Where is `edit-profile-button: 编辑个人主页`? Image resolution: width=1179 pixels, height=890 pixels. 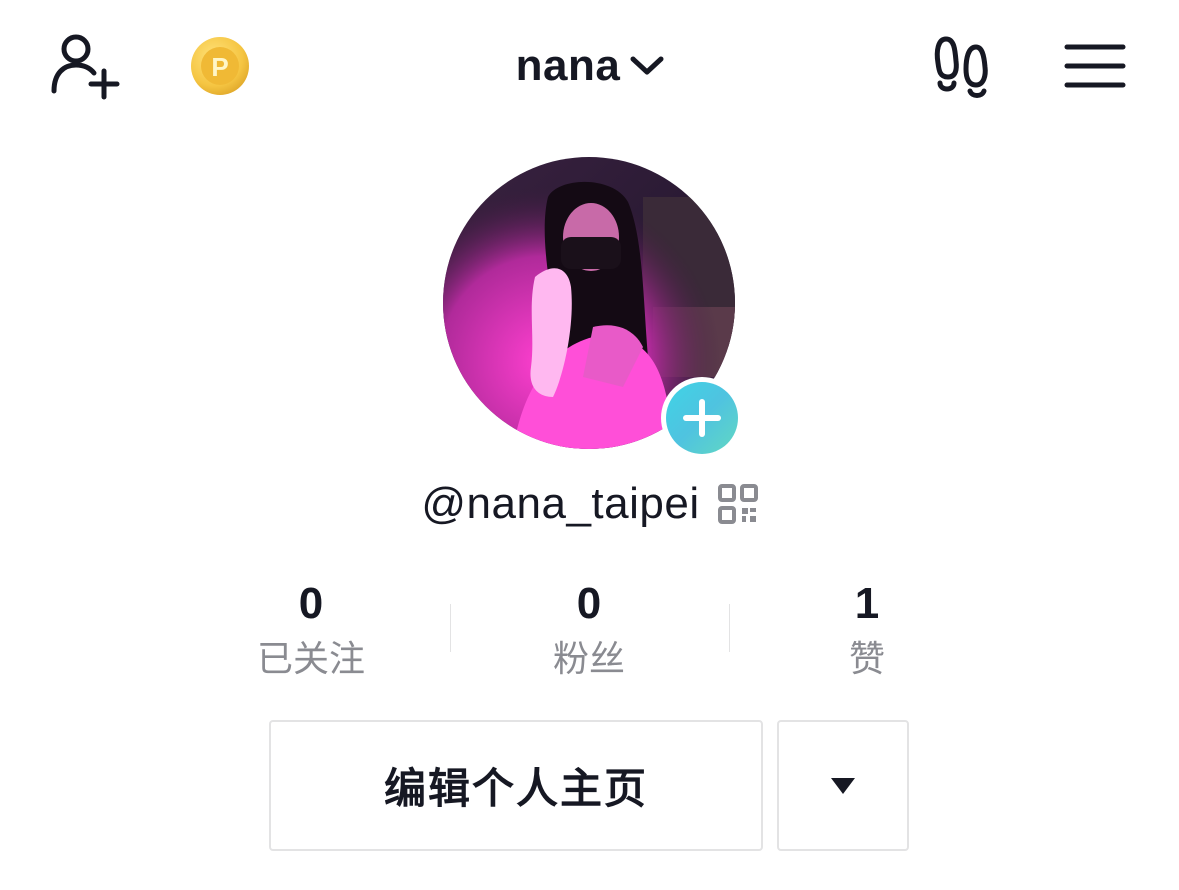 edit-profile-button: 编辑个人主页 is located at coordinates (516, 785).